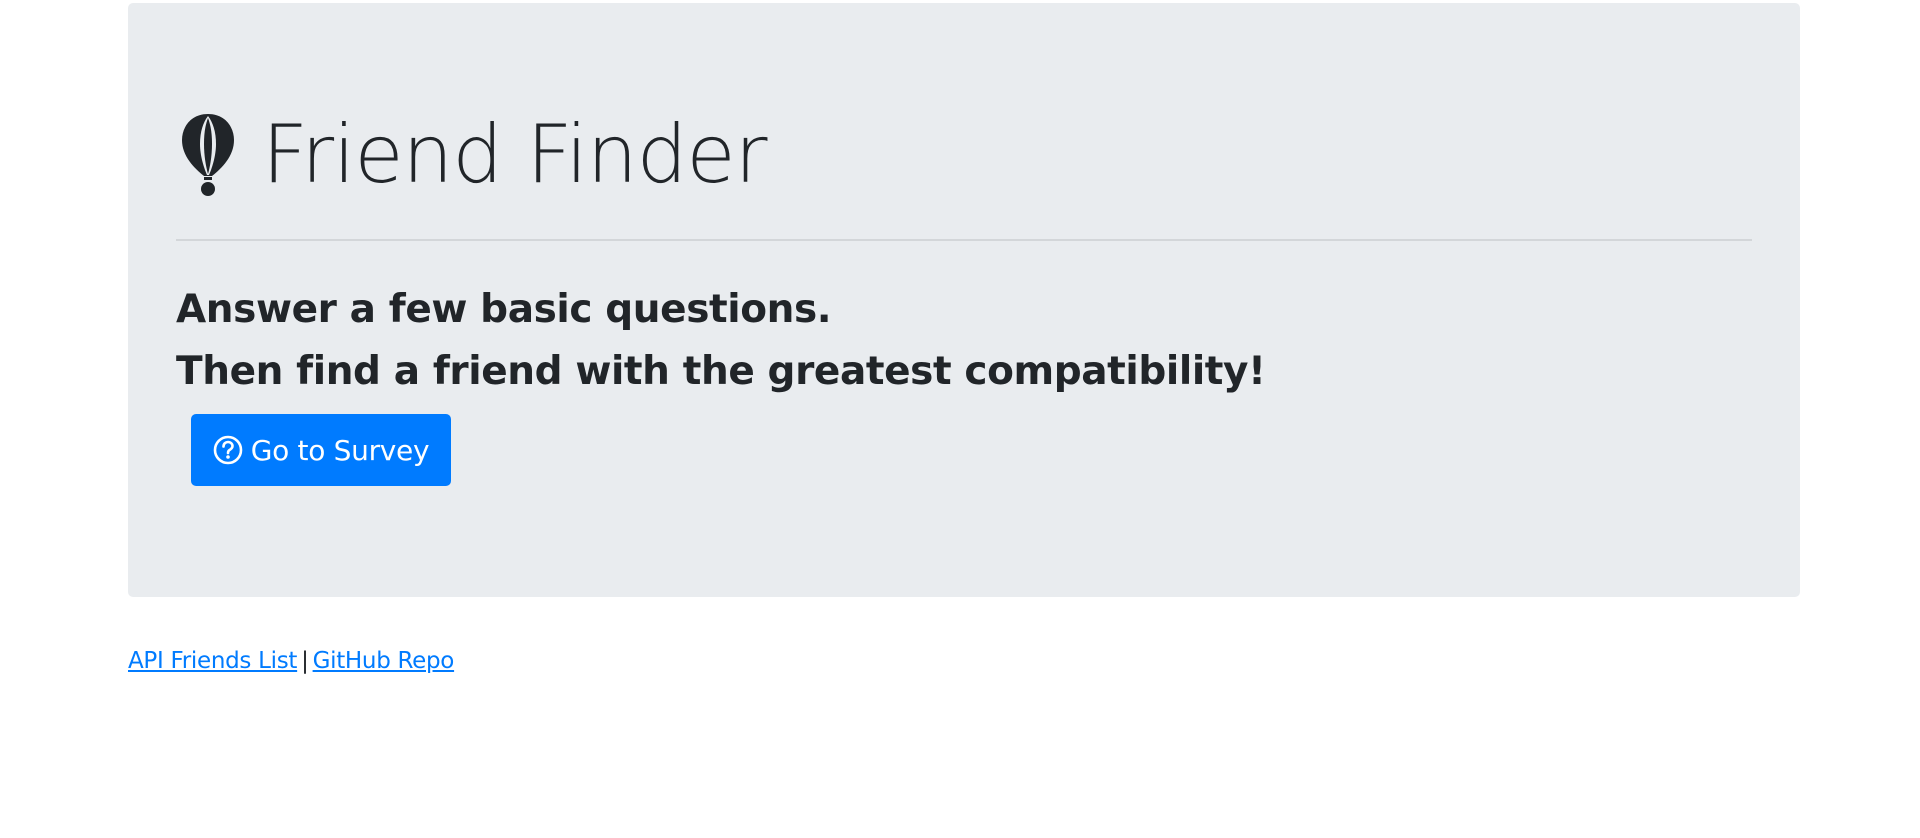 This screenshot has width=1920, height=838. What do you see at coordinates (340, 450) in the screenshot?
I see `go-to-survey-label: Go to Survey` at bounding box center [340, 450].